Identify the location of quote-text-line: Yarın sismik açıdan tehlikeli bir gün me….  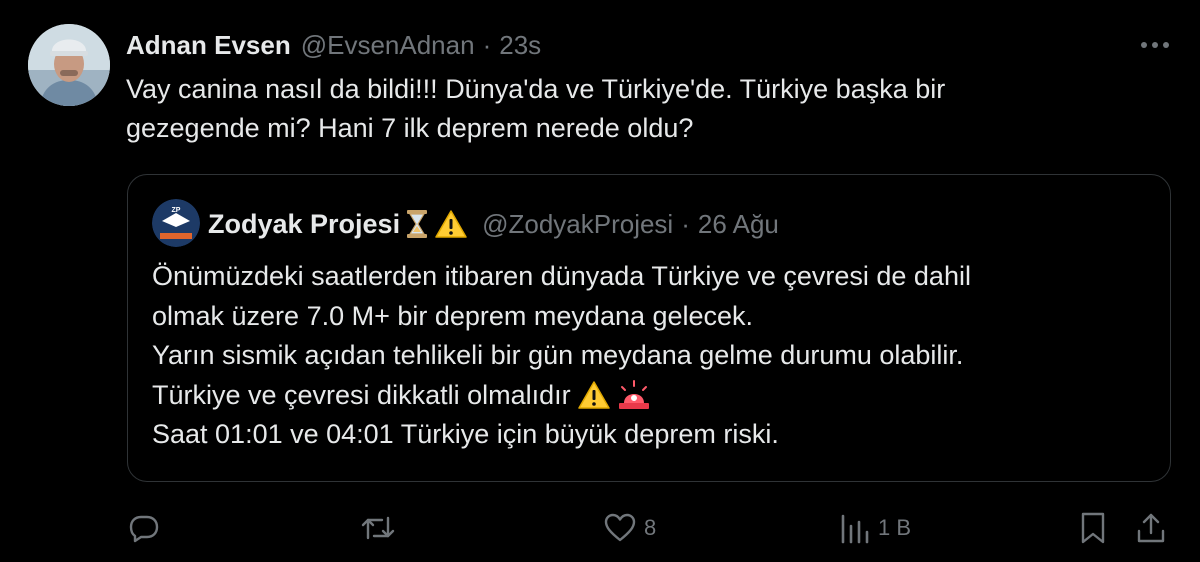
(558, 355).